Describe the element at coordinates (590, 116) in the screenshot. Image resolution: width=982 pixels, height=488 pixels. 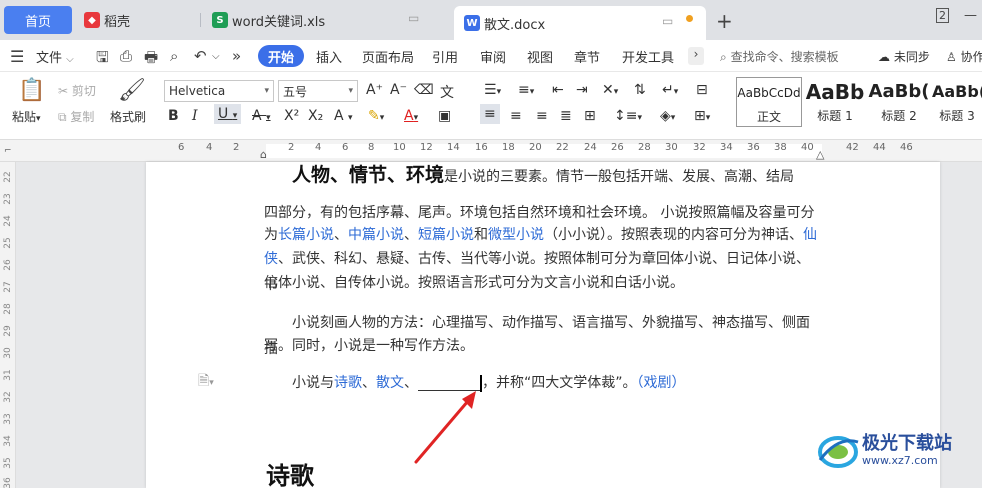
I see `distribute-icon: ⊞` at that location.